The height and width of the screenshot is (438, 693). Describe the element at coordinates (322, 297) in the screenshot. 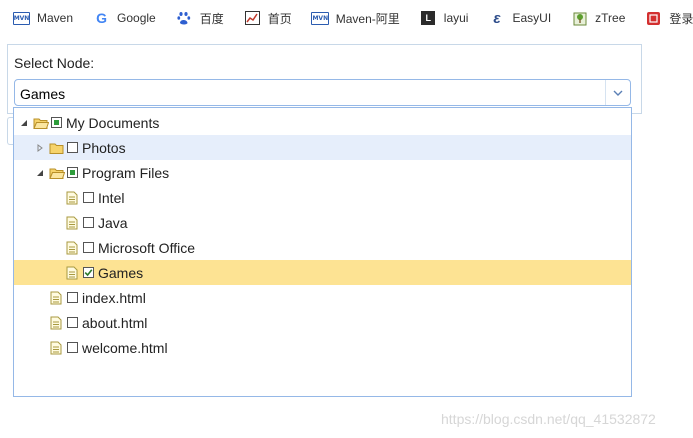

I see `tree-node: index.html` at that location.